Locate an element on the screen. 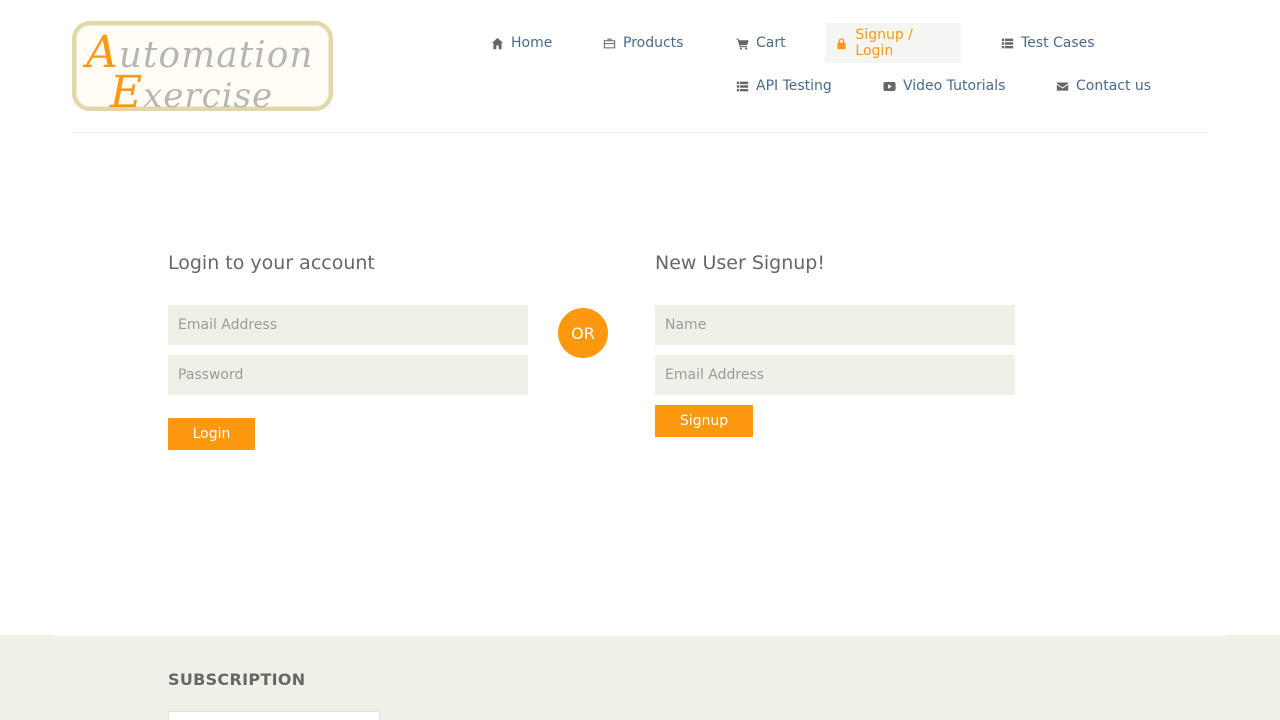 The height and width of the screenshot is (720, 1280). logo-line-2: Exercise is located at coordinates (191, 92).